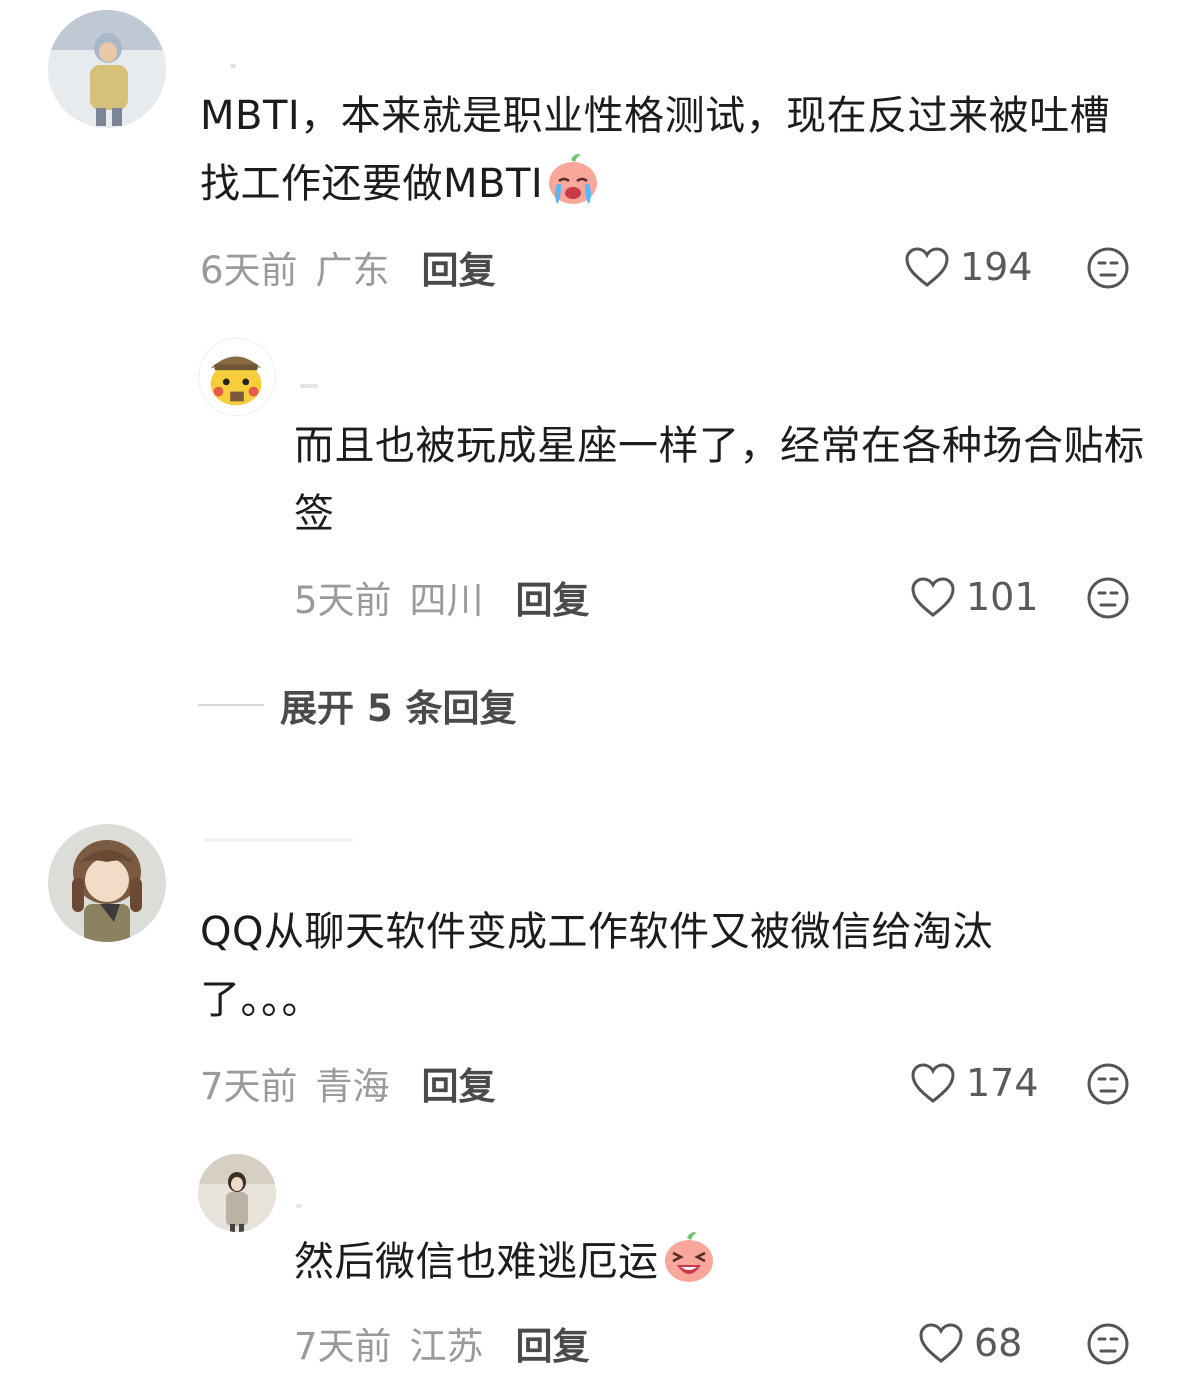  What do you see at coordinates (398, 708) in the screenshot?
I see `expand-replies-label: 展开 5 条回复` at bounding box center [398, 708].